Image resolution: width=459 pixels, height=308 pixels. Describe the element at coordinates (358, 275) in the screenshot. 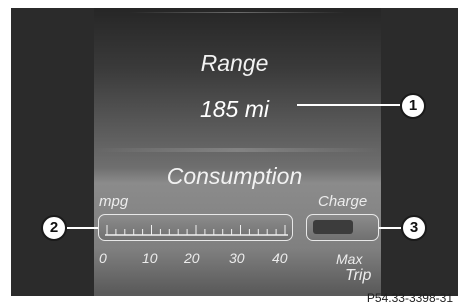

I see `trip-label: Trip` at that location.